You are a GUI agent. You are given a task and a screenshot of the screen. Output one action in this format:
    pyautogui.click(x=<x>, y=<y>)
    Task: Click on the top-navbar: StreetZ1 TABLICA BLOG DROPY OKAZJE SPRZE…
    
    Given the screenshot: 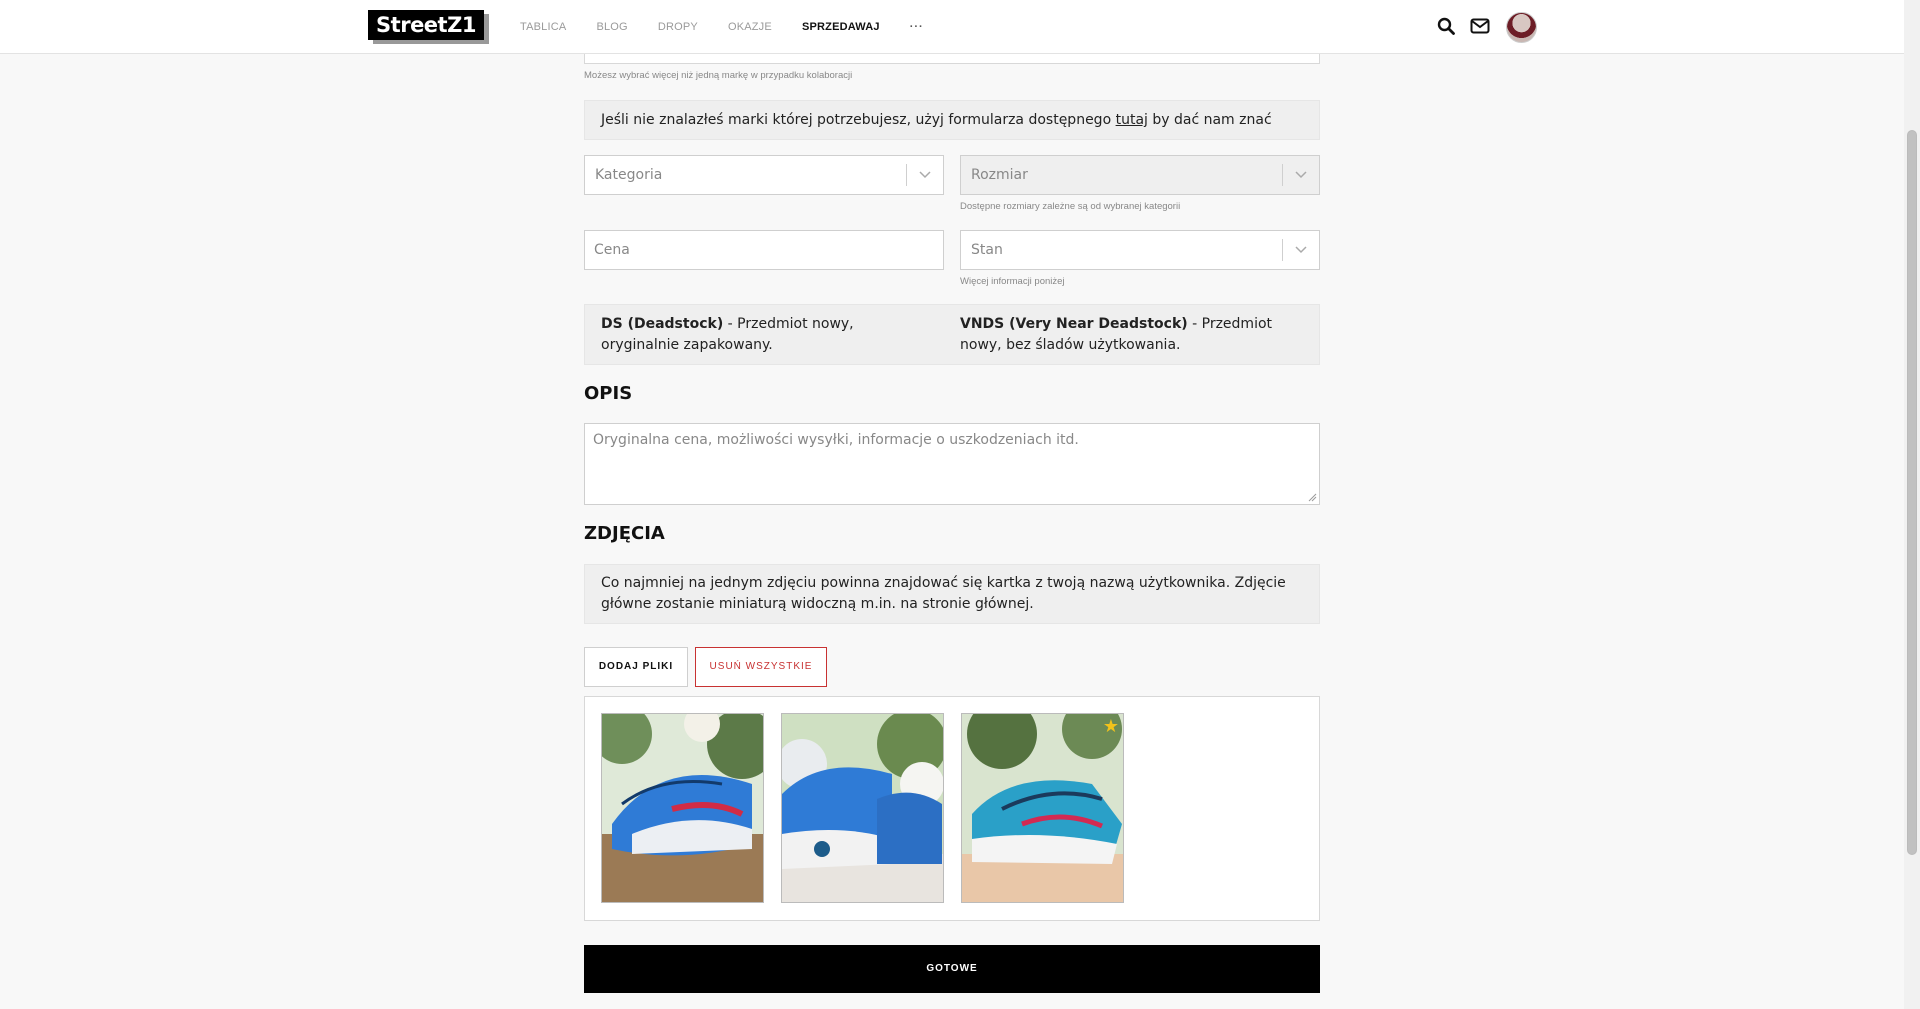 What is the action you would take?
    pyautogui.click(x=952, y=27)
    